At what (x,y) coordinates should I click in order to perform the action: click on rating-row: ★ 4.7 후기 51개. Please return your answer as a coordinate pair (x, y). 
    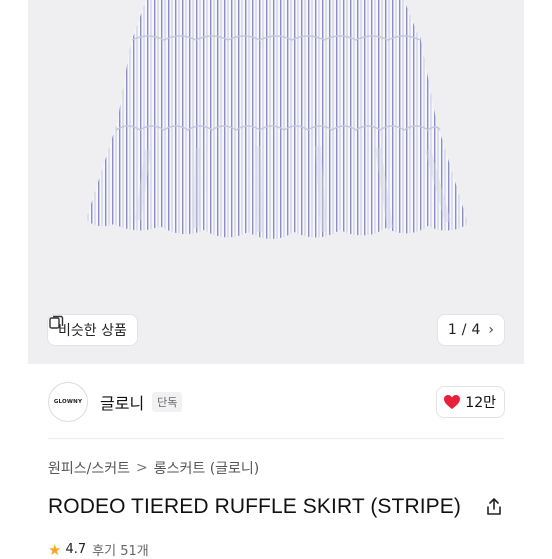
    Looking at the image, I should click on (98, 549).